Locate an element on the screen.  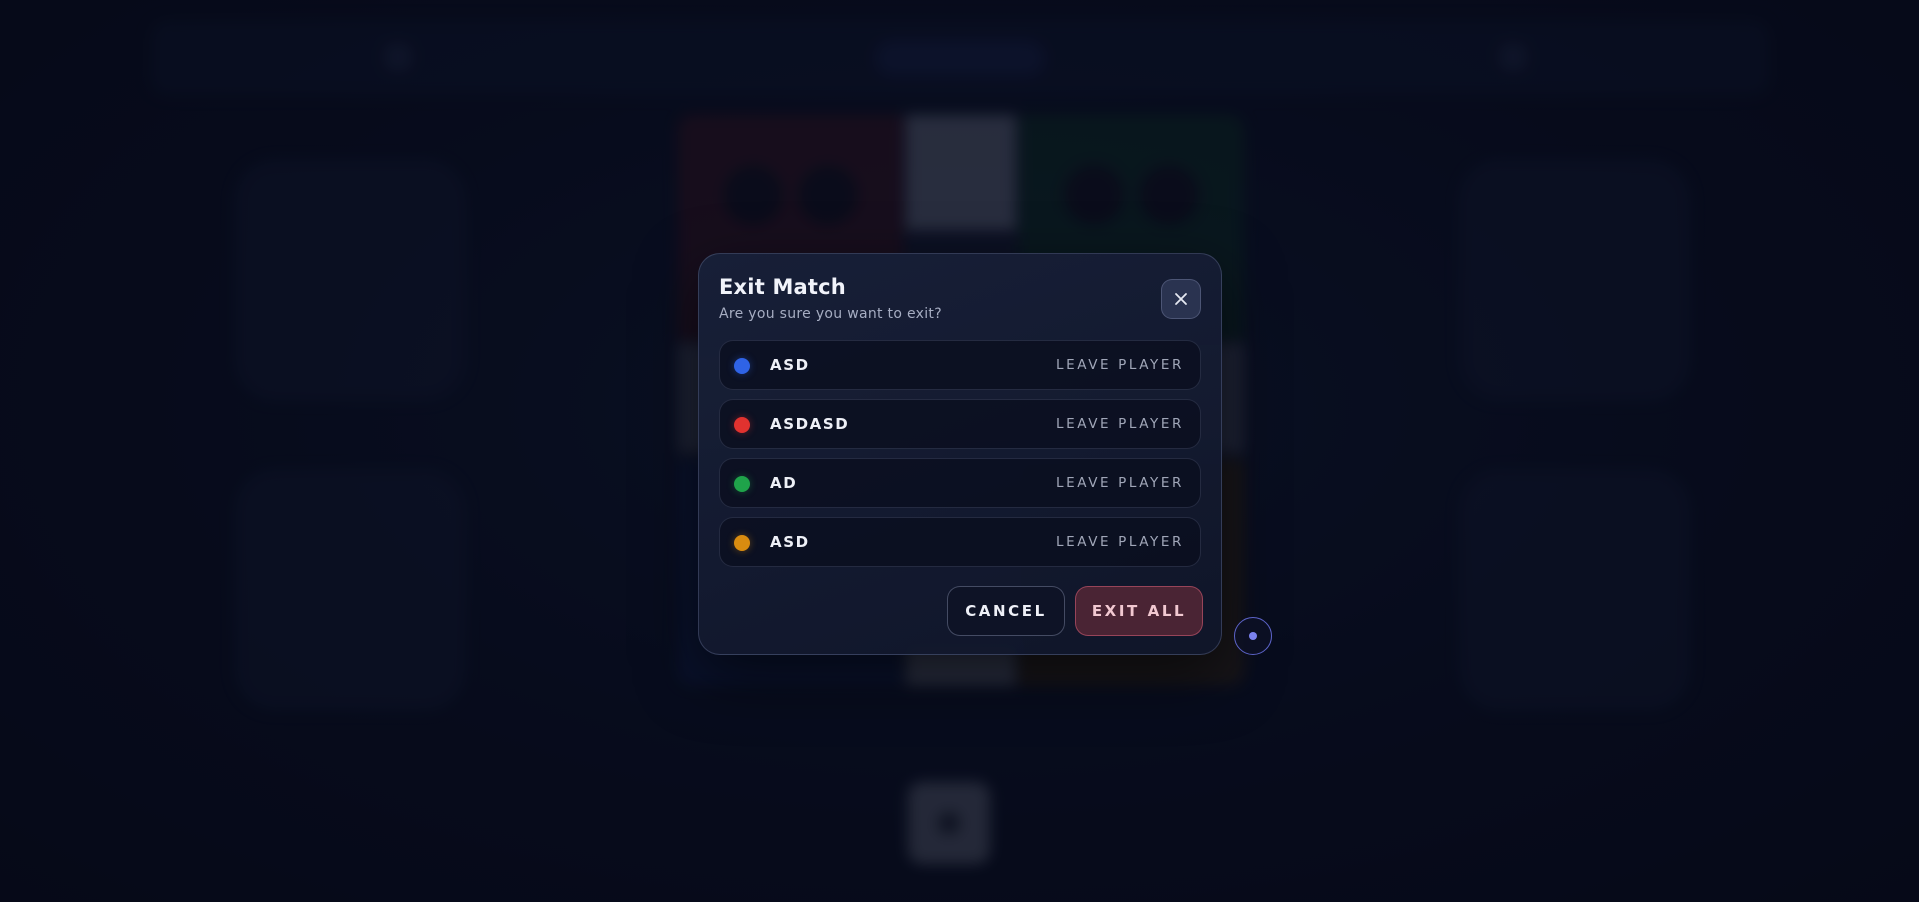
player-row-yellow: ASD LEAVE PLAYER is located at coordinates (960, 542).